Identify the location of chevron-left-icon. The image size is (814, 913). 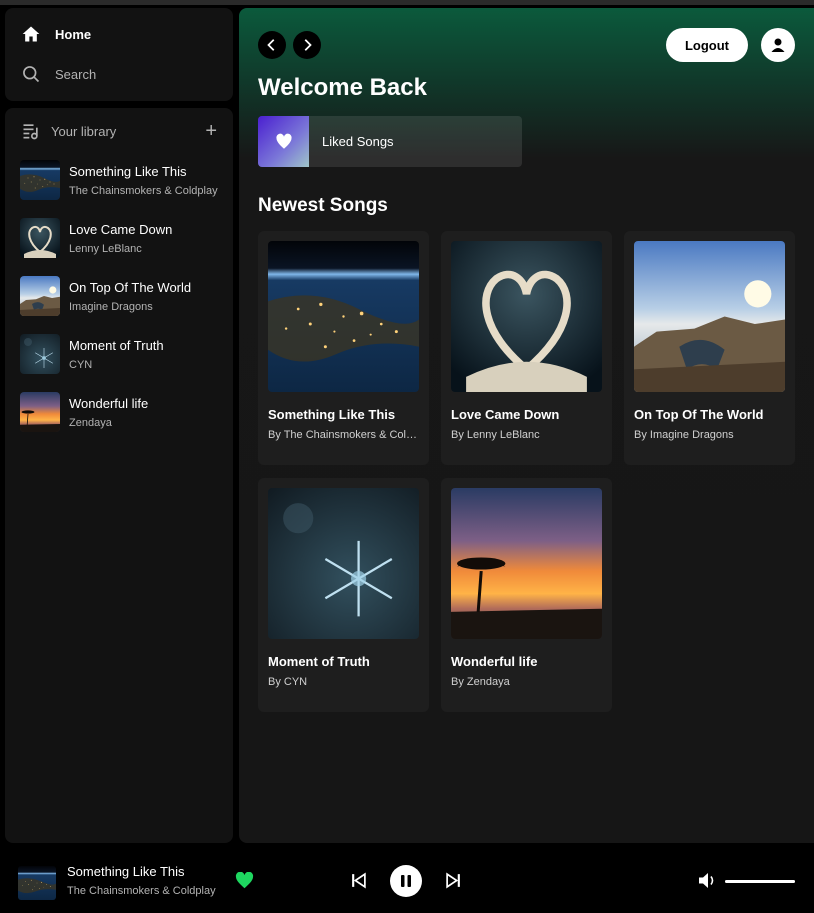
(271, 45).